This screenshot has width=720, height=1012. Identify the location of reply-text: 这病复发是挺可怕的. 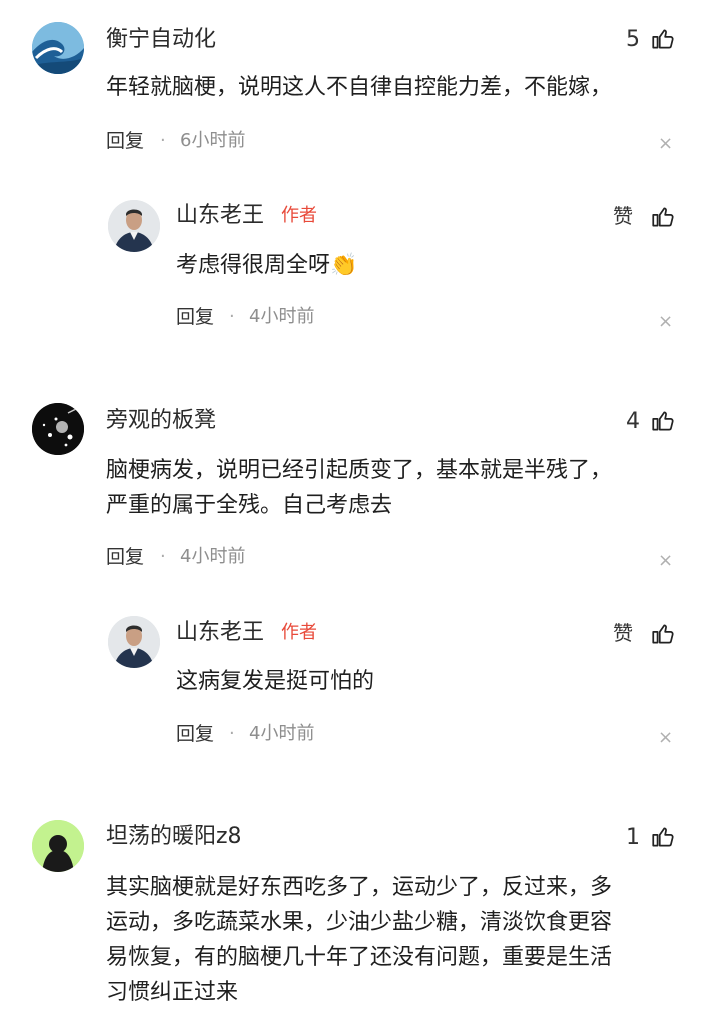
(275, 681).